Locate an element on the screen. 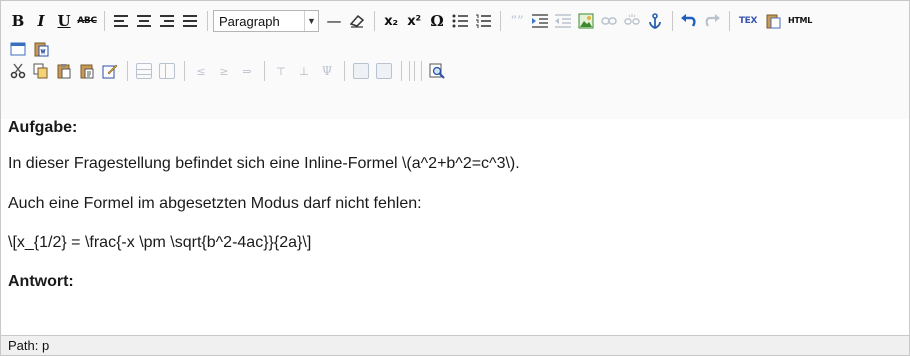  unlink-icon is located at coordinates (632, 19).